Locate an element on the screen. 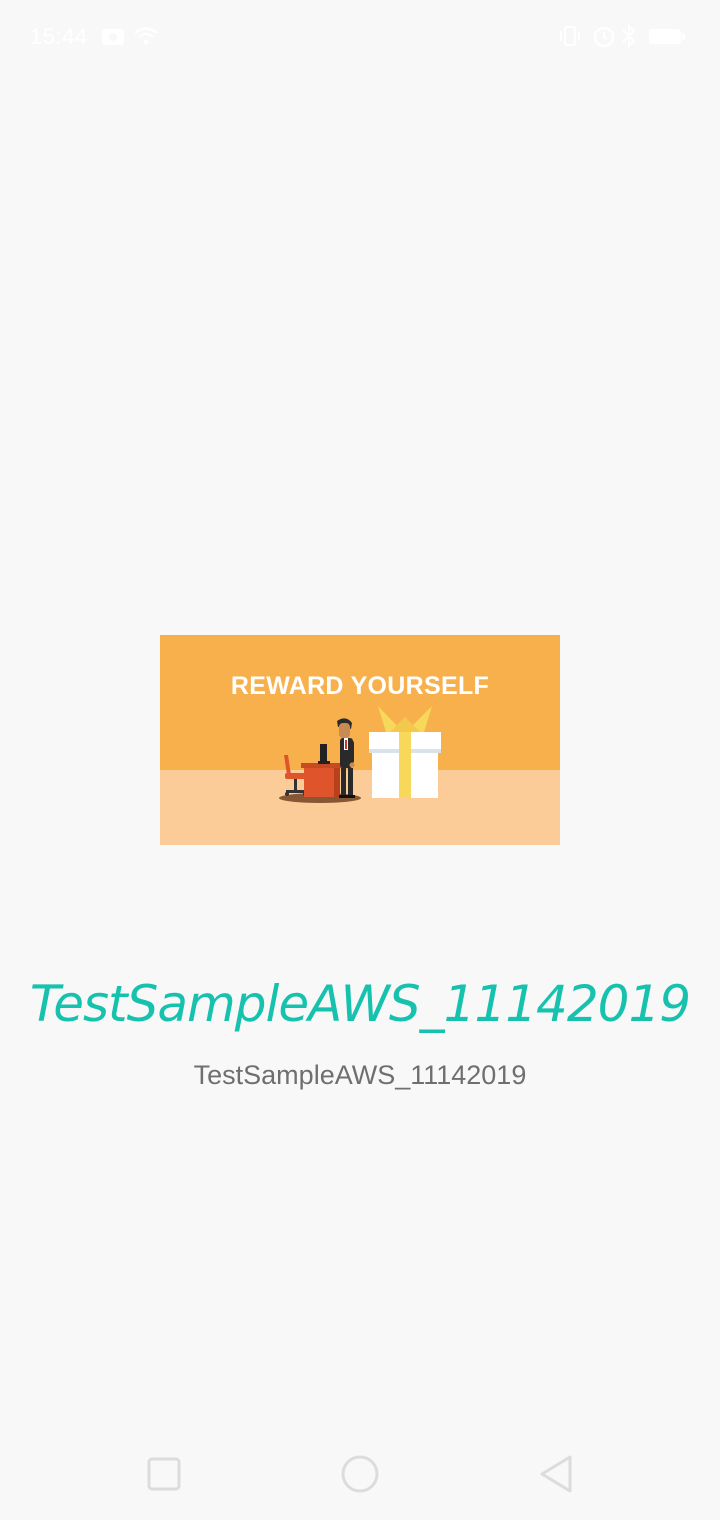 The image size is (720, 1520). recents-button is located at coordinates (164, 1474).